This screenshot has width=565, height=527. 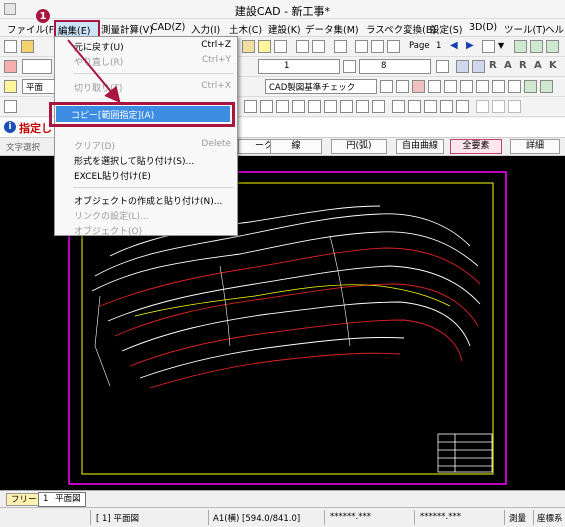 What do you see at coordinates (43, 16) in the screenshot?
I see `step-number-badge: 1` at bounding box center [43, 16].